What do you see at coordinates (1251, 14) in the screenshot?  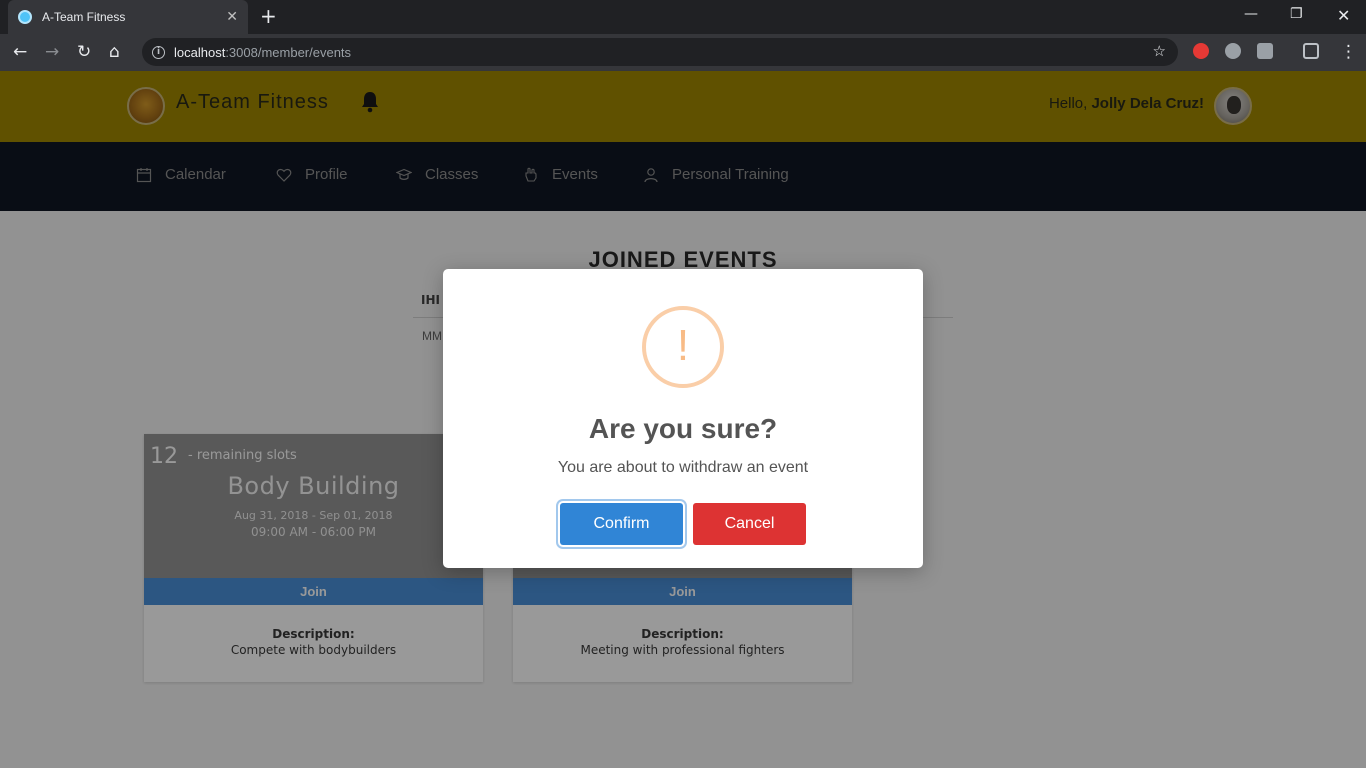 I see `minimize-icon: —` at bounding box center [1251, 14].